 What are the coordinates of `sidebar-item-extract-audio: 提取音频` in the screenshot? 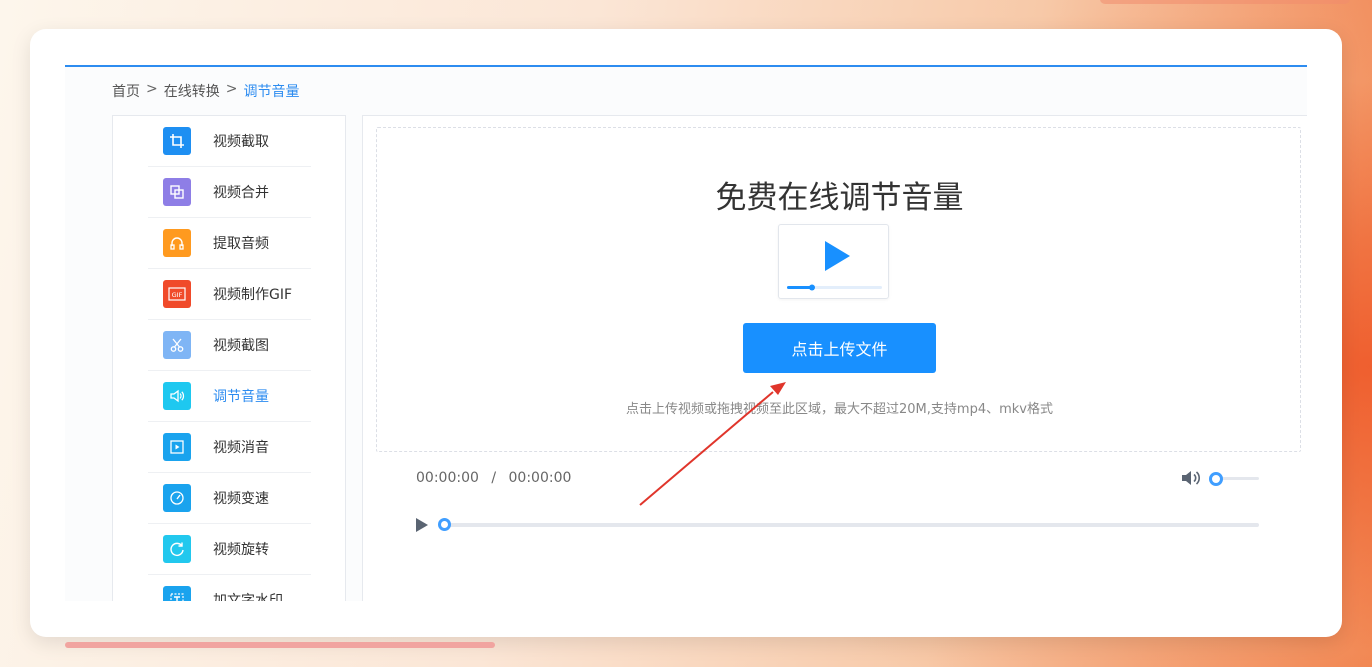 It's located at (229, 243).